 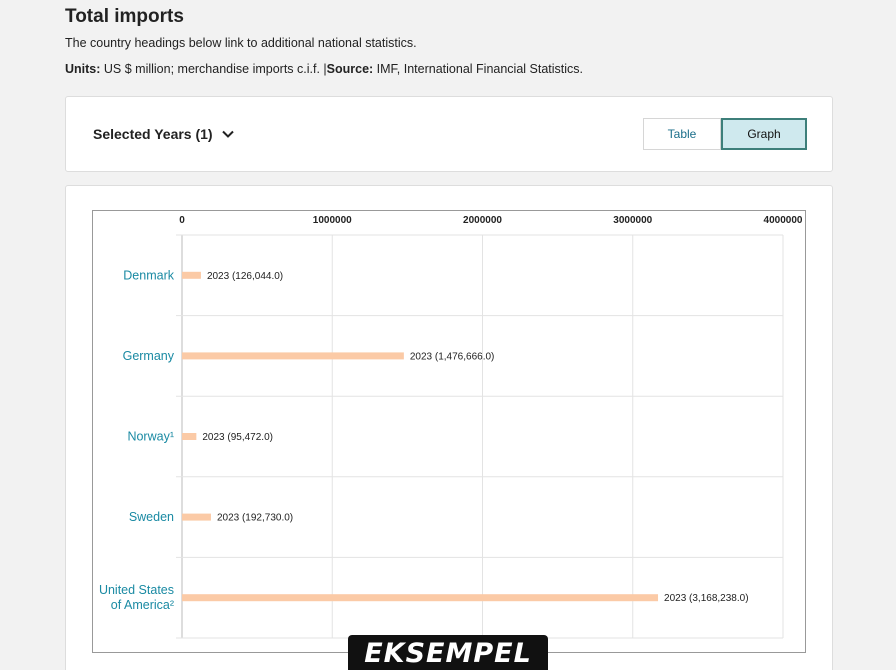 What do you see at coordinates (783, 220) in the screenshot?
I see `x-tick-label: 4000000` at bounding box center [783, 220].